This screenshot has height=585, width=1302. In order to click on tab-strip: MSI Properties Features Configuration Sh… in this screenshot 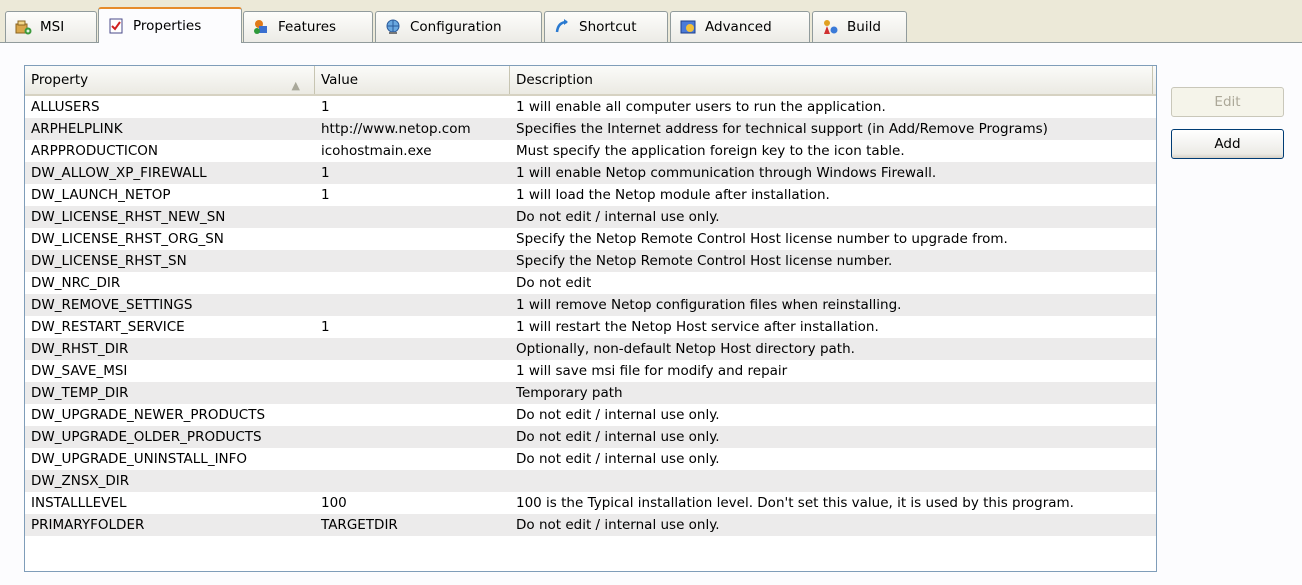, I will do `click(651, 21)`.